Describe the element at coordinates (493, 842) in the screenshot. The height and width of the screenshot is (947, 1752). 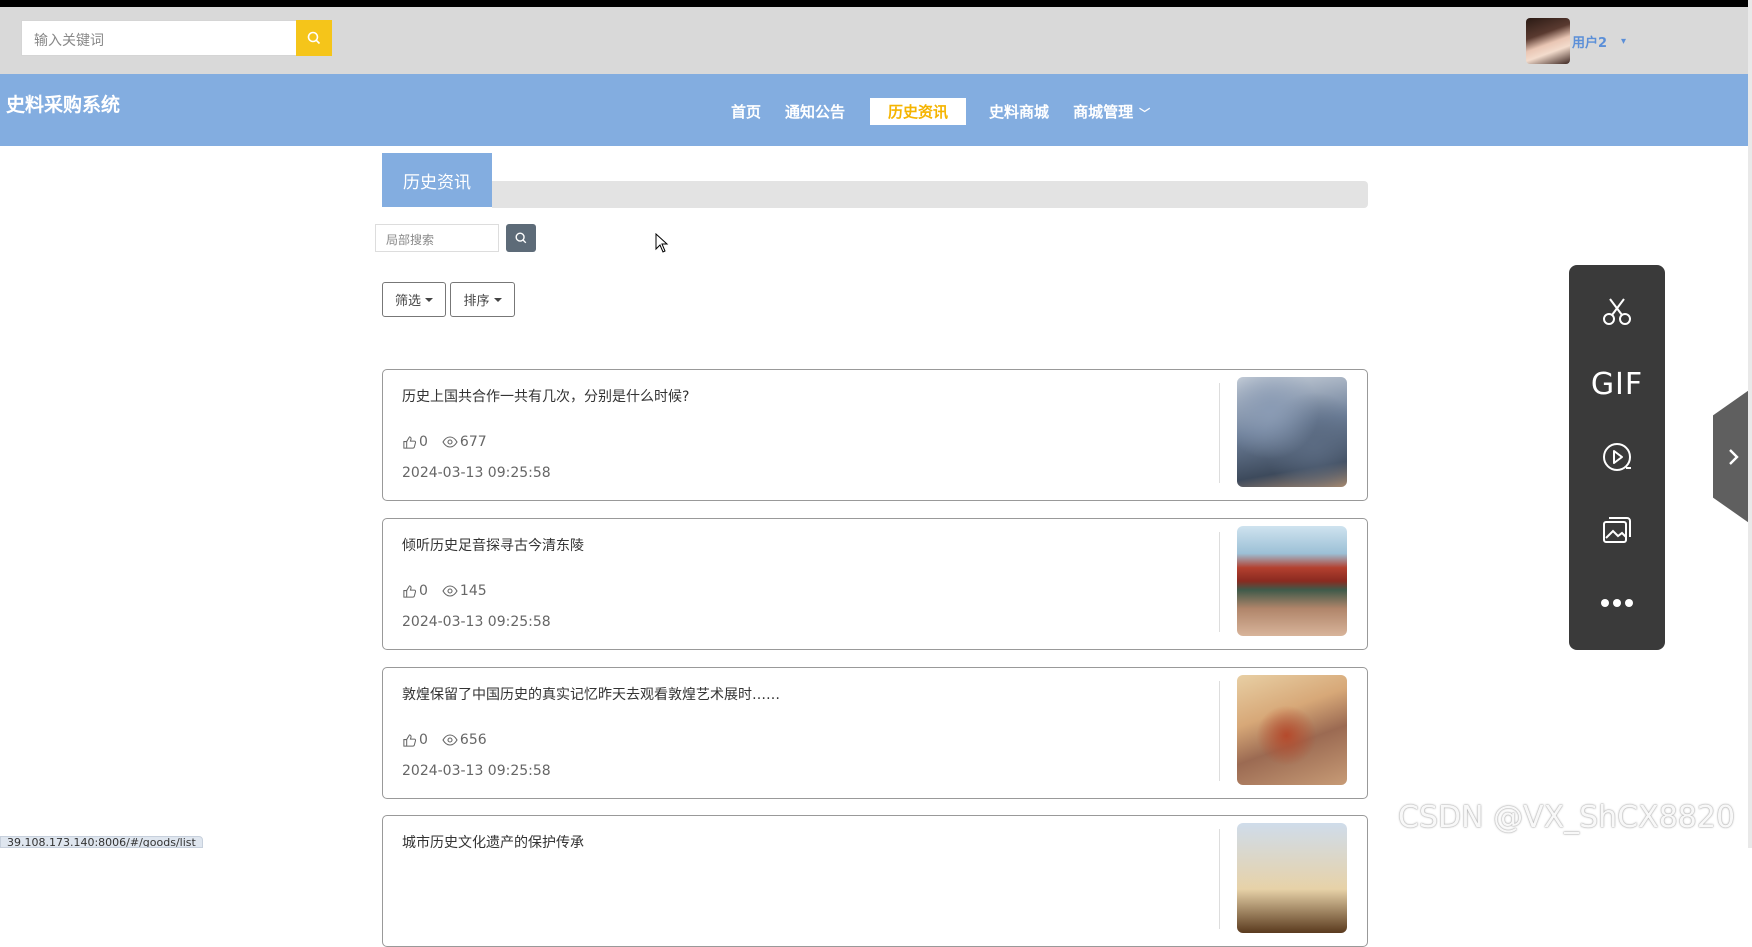
I see `article-title: 城市历史文化遗产的保护传承` at that location.